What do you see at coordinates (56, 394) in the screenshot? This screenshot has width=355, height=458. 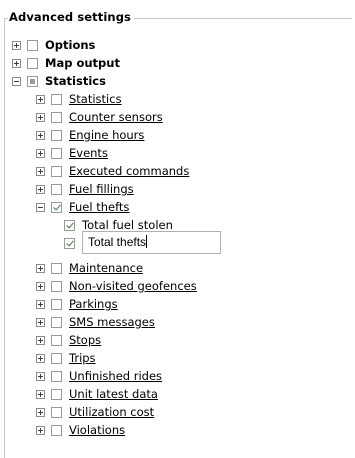 I see `unit-latest-data-checkbox` at bounding box center [56, 394].